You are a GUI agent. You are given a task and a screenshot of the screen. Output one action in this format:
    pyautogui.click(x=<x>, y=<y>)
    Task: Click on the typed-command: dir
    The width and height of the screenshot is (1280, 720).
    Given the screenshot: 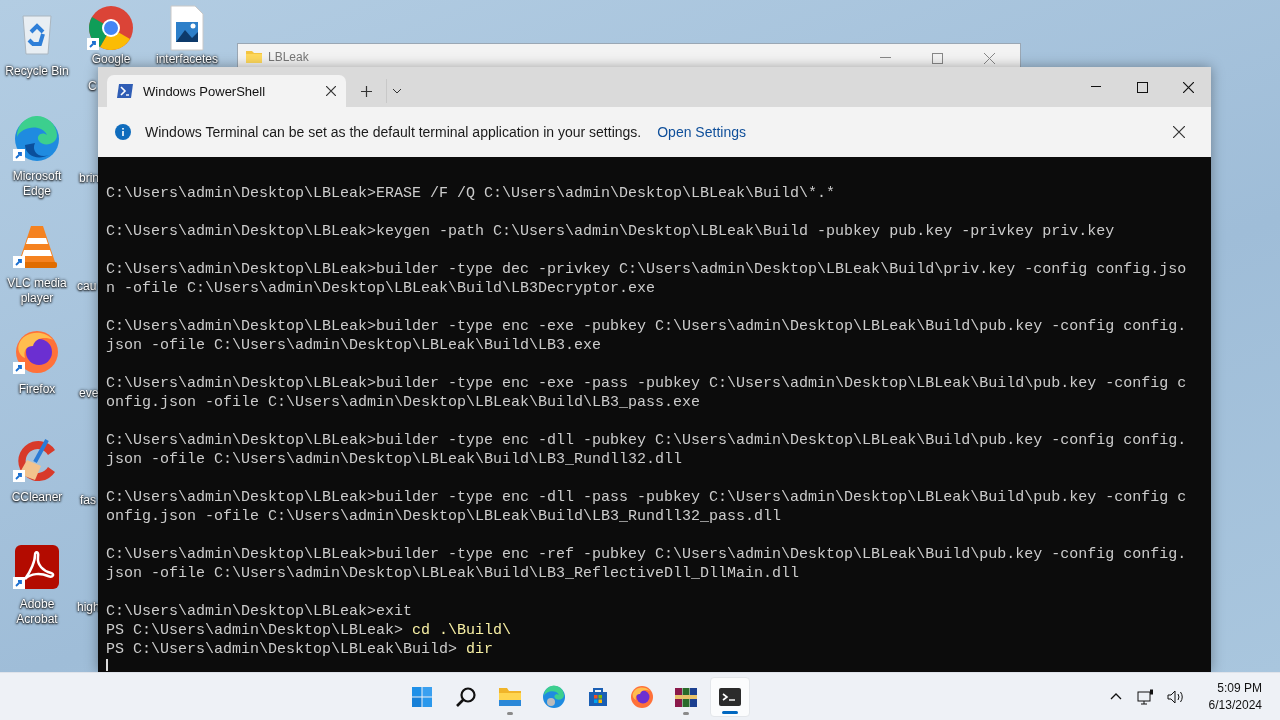 What is the action you would take?
    pyautogui.click(x=480, y=649)
    